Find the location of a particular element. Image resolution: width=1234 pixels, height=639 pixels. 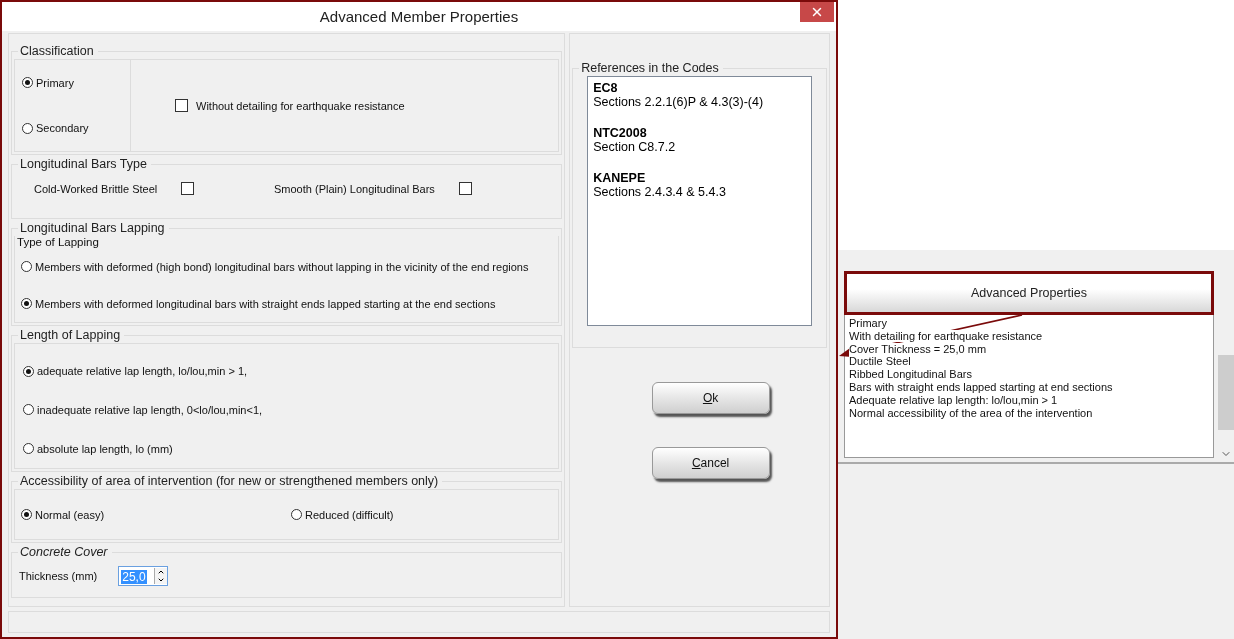

code-name: NTC2008 is located at coordinates (620, 133).